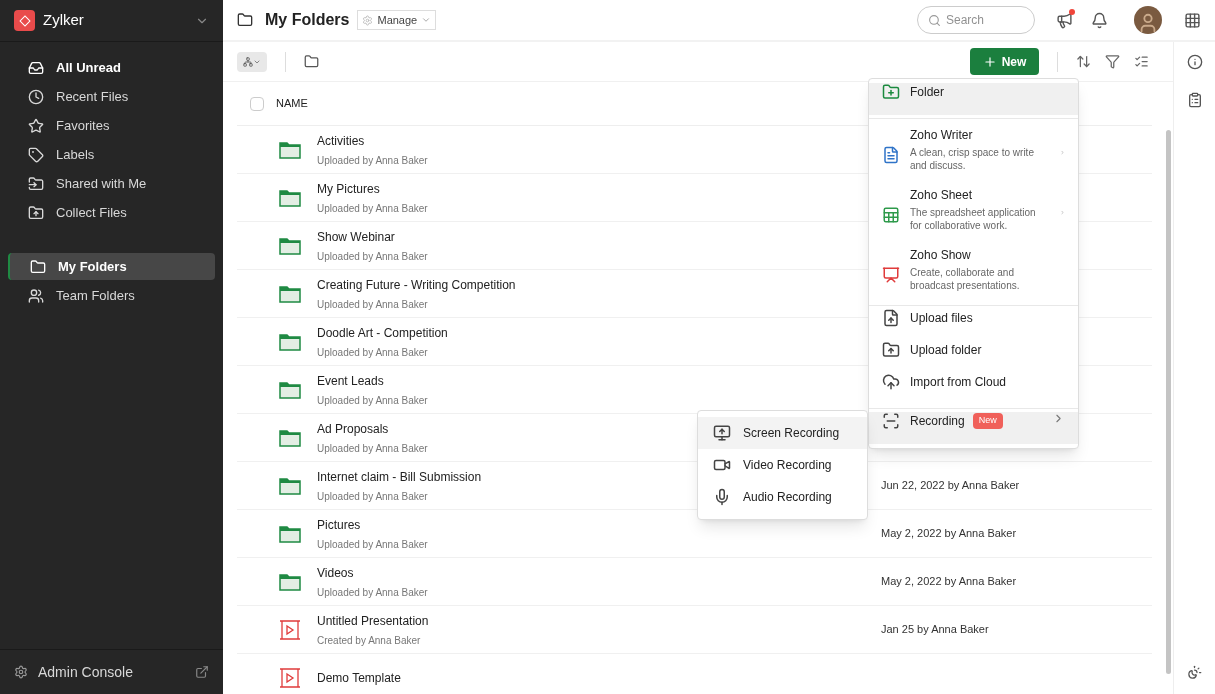  Describe the element at coordinates (973, 389) in the screenshot. I see `menu-item: Import from Cloud` at that location.